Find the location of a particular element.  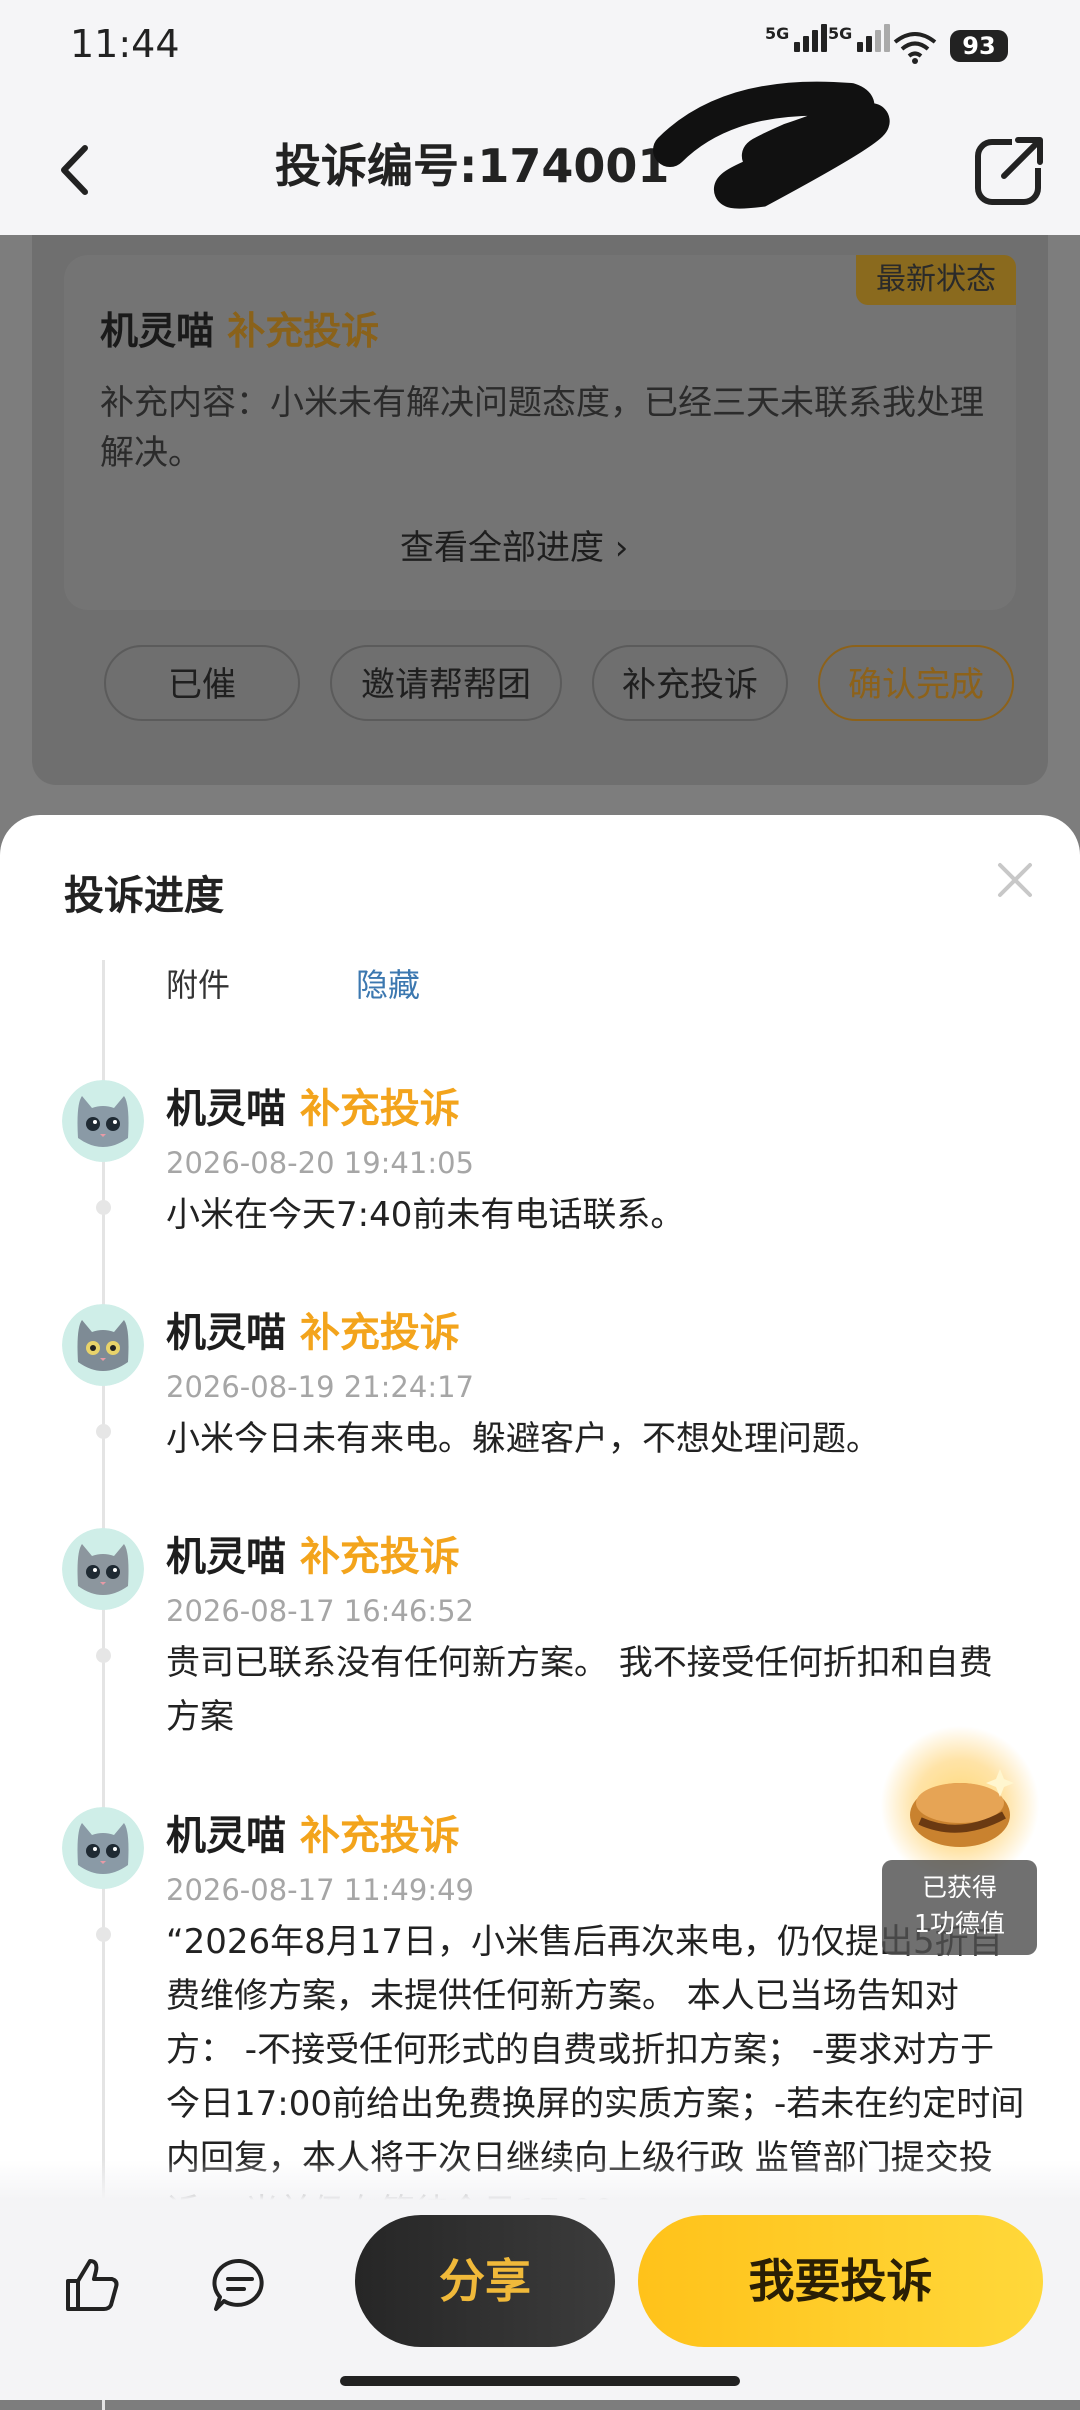

latest-status-badge: 最新状态 is located at coordinates (936, 280).